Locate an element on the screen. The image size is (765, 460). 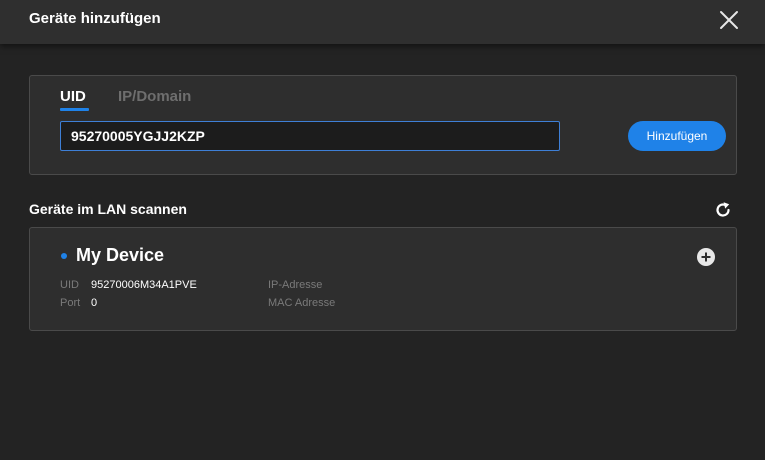
add-device-button is located at coordinates (706, 257).